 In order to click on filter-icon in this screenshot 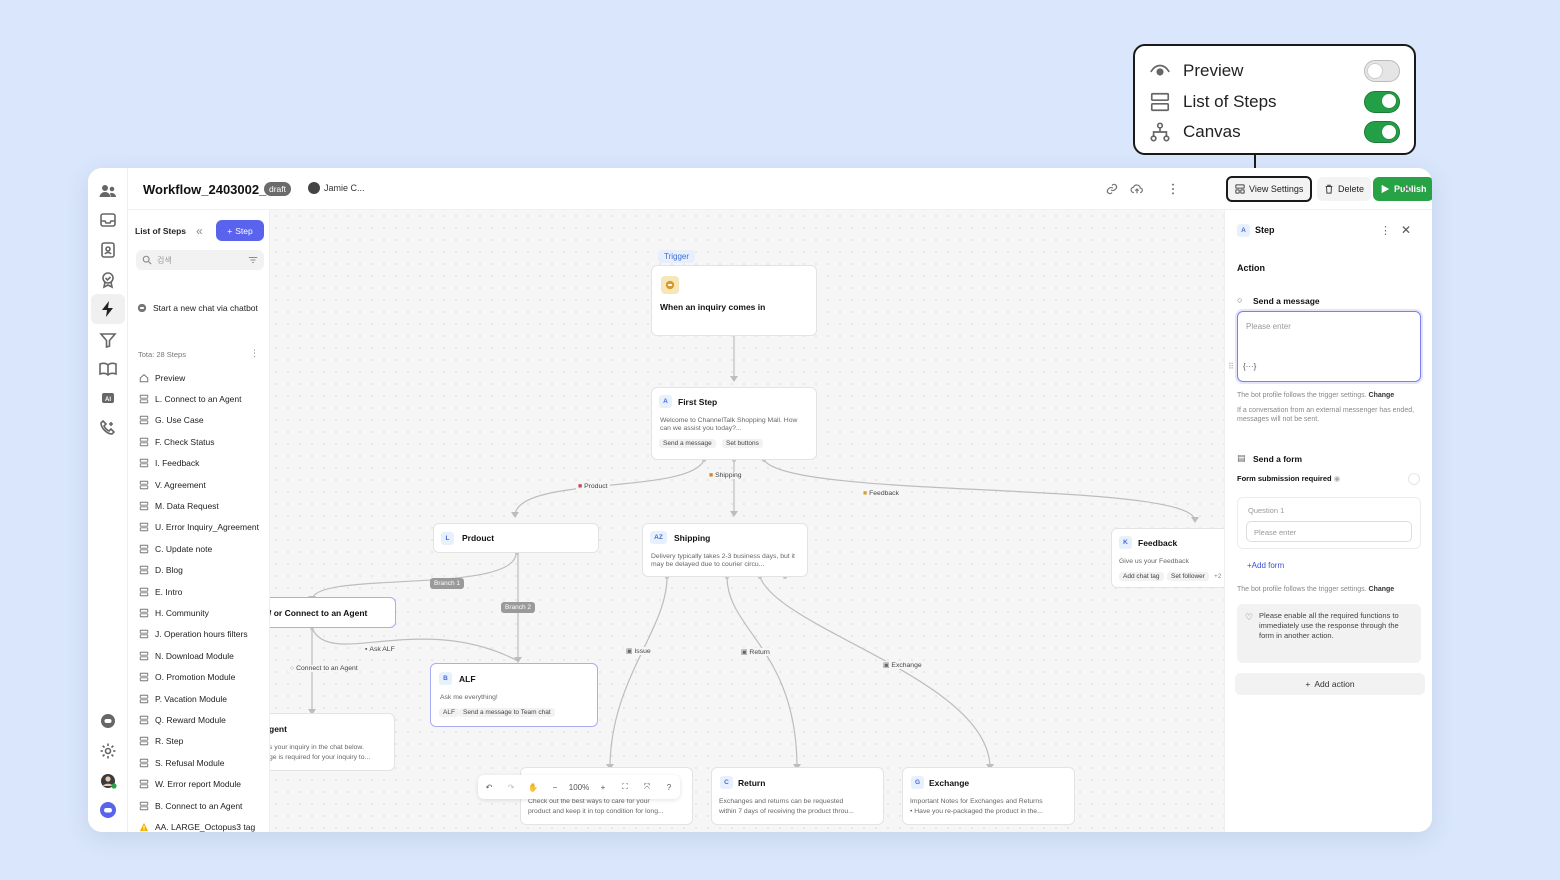, I will do `click(253, 260)`.